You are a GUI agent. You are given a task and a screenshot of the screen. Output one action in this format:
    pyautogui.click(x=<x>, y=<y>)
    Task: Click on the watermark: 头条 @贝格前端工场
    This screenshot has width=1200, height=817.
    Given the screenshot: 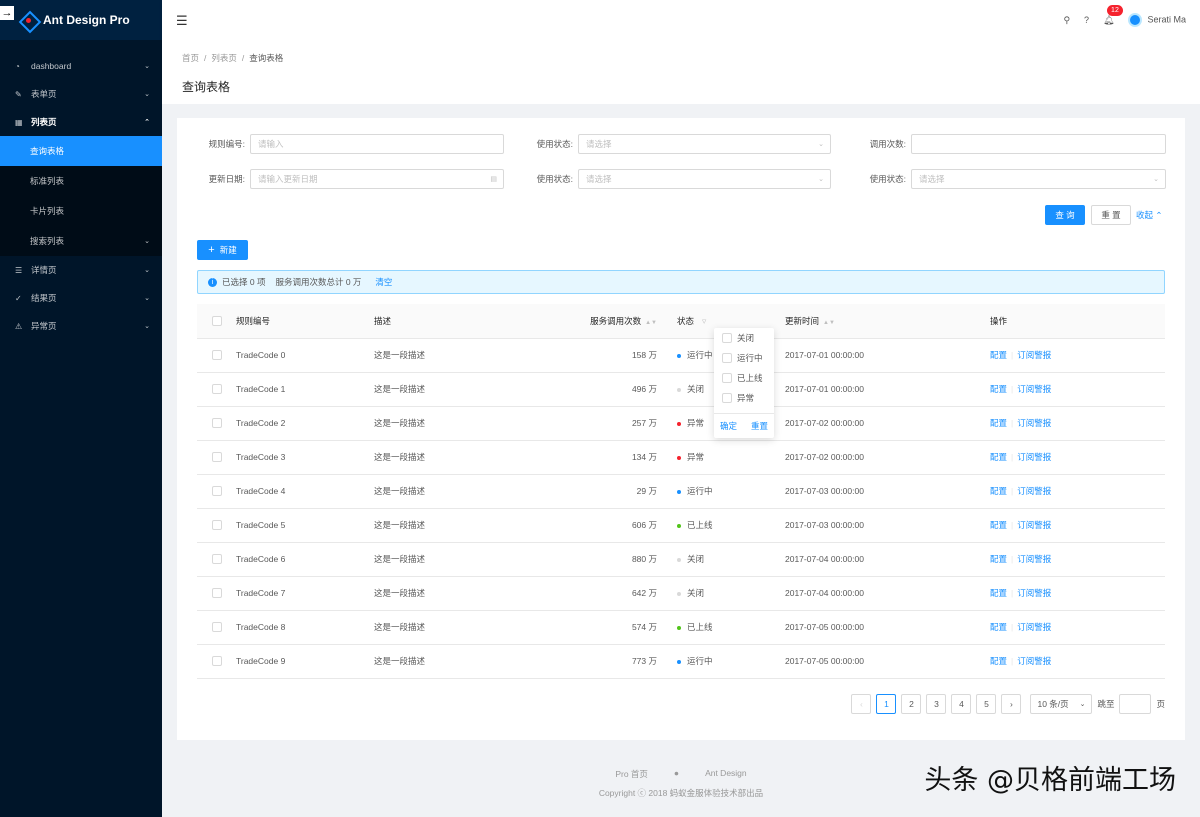 What is the action you would take?
    pyautogui.click(x=1050, y=780)
    